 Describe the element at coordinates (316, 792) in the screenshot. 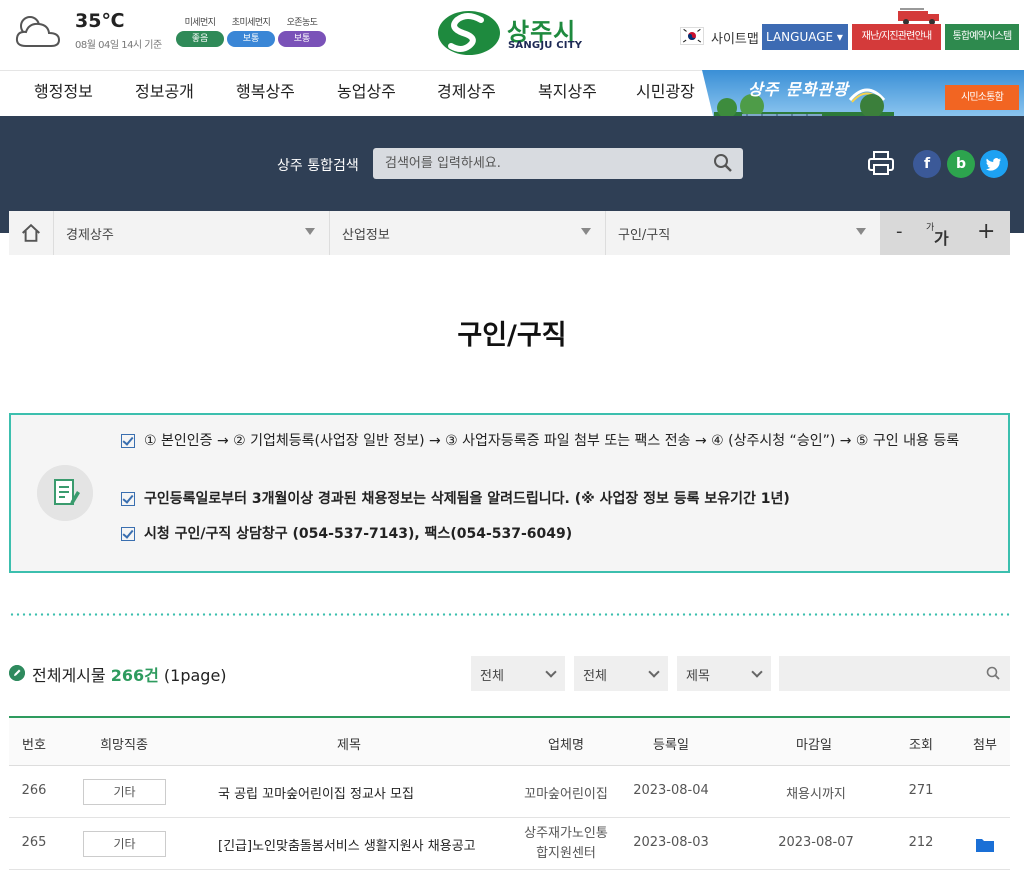

I see `post-title-link: 국 공립 꼬마숲어린이집 정교사 모집` at that location.